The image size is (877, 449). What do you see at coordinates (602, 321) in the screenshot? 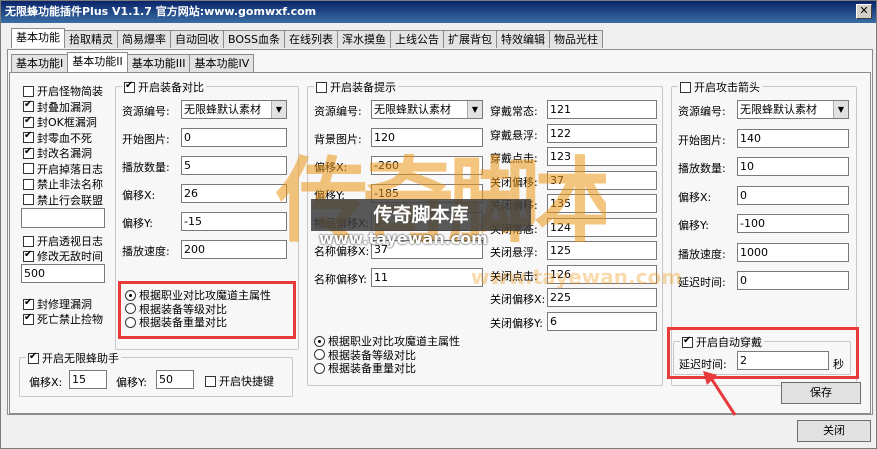
I see `tips-right-input-9: 6` at bounding box center [602, 321].